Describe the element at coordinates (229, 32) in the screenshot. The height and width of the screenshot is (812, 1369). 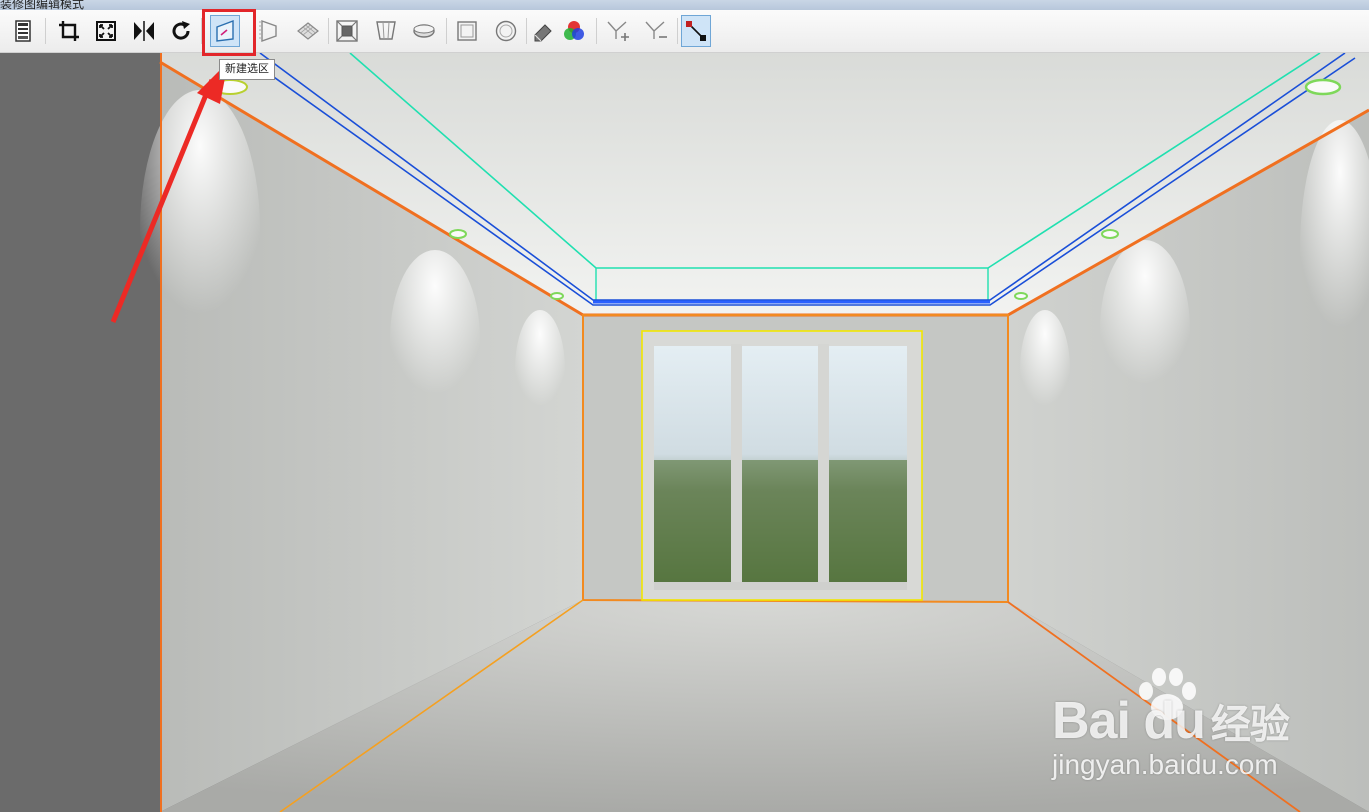
I see `selection-highlight-box` at that location.